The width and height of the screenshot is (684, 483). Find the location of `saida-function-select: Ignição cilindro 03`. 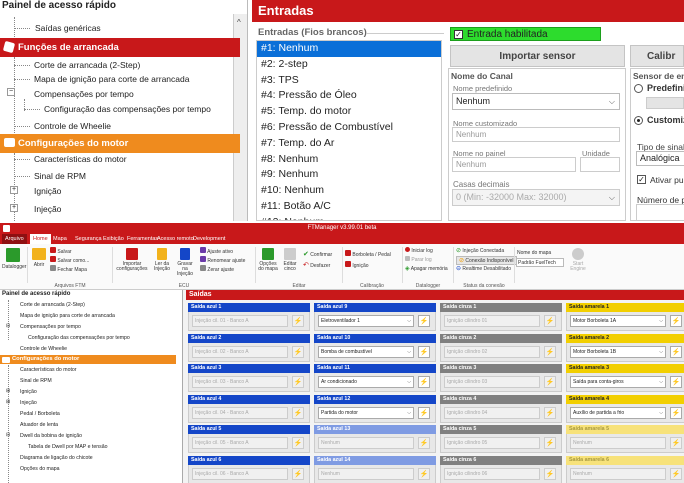

saida-function-select: Ignição cilindro 03 is located at coordinates (492, 382).